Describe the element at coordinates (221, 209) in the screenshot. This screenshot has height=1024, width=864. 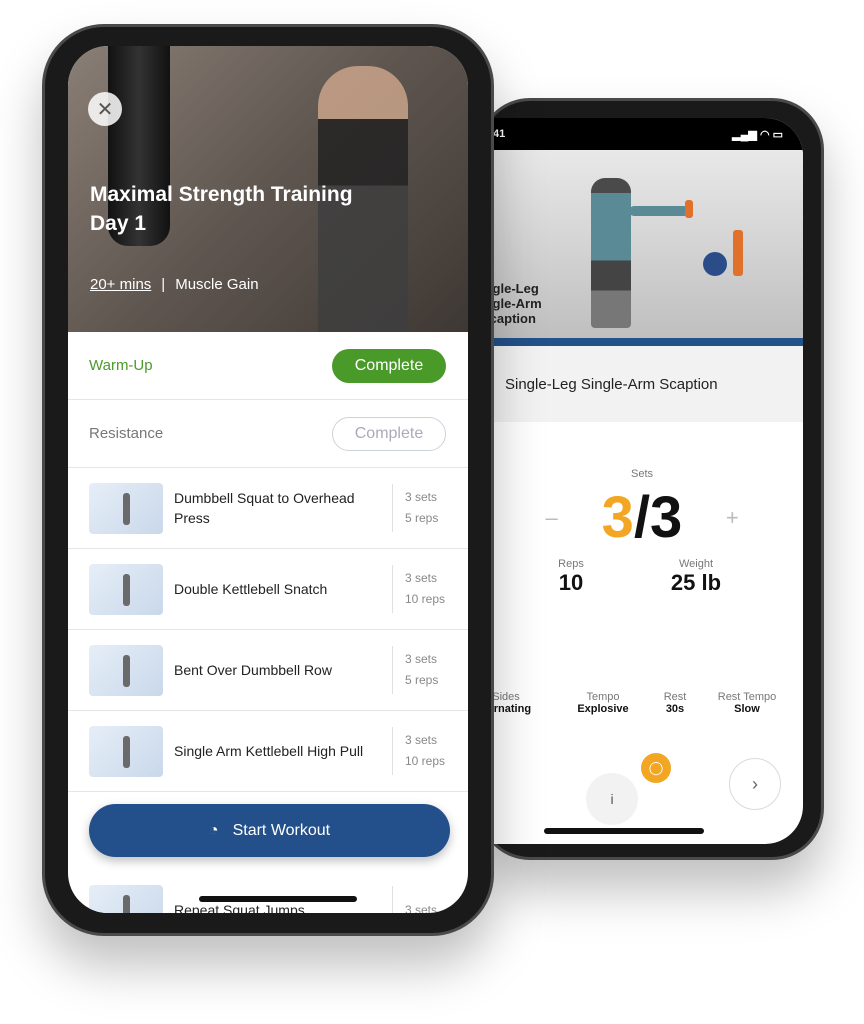
I see `workout-title: Maximal Strength Training Day 1` at that location.